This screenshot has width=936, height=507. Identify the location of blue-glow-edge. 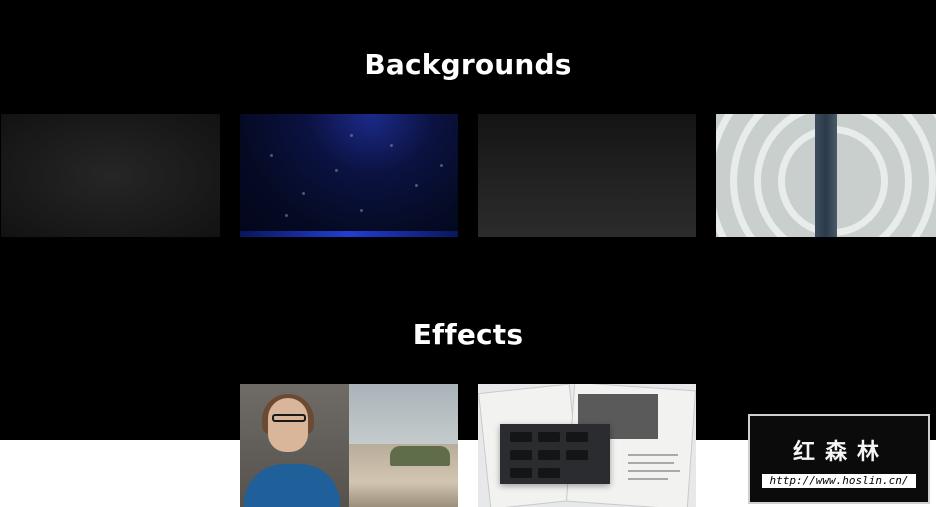
(349, 234).